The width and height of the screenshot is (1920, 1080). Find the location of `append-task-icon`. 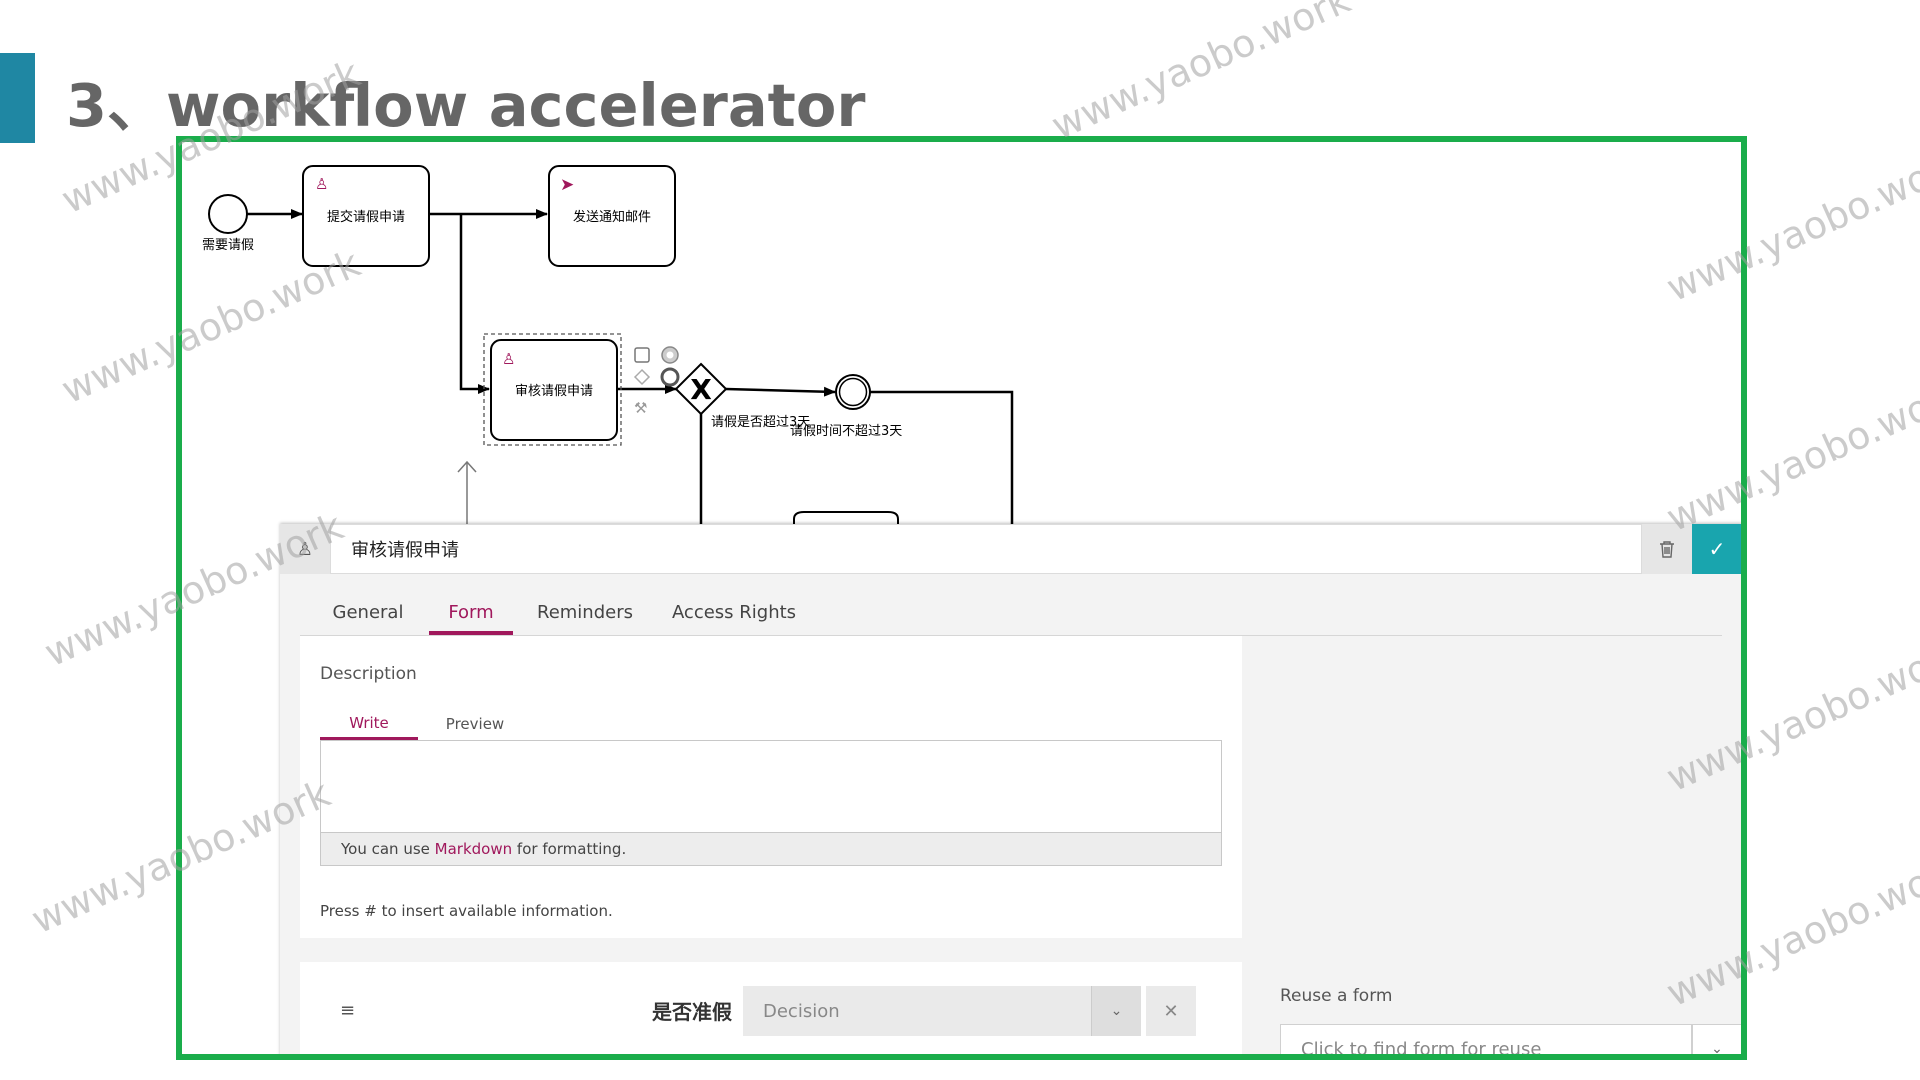

append-task-icon is located at coordinates (642, 355).